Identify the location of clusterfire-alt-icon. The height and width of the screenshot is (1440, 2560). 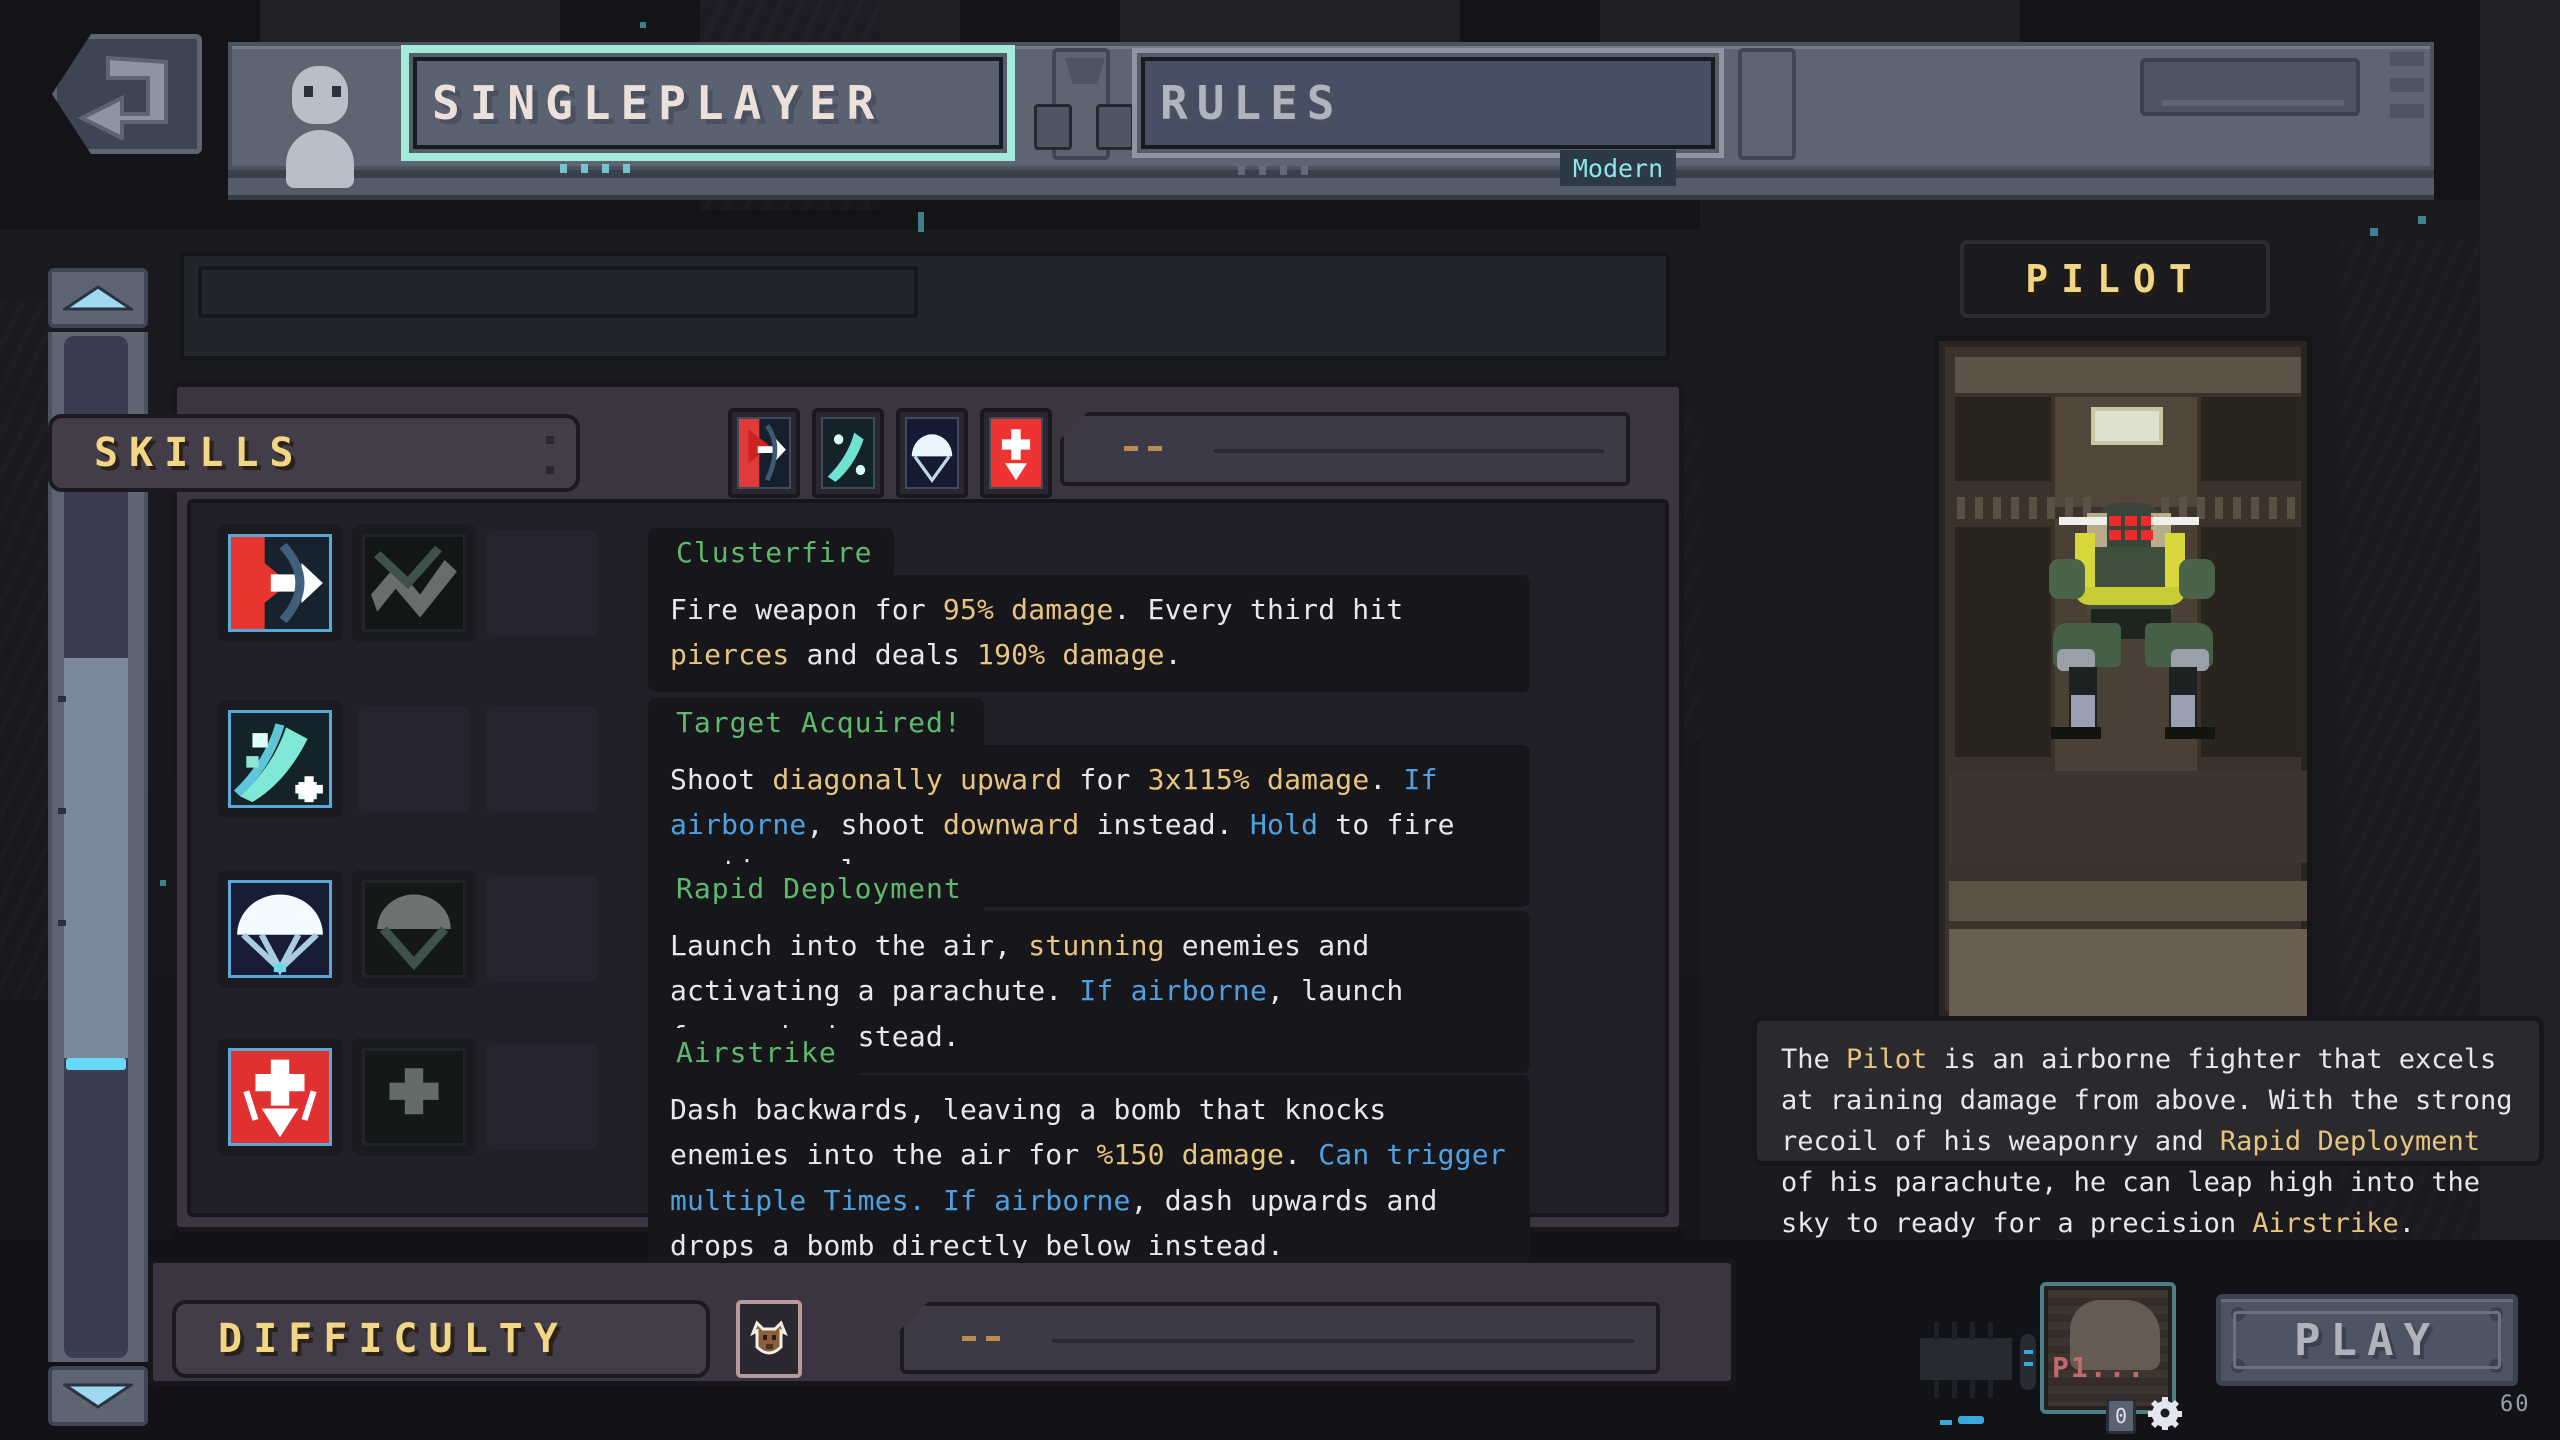
(414, 583).